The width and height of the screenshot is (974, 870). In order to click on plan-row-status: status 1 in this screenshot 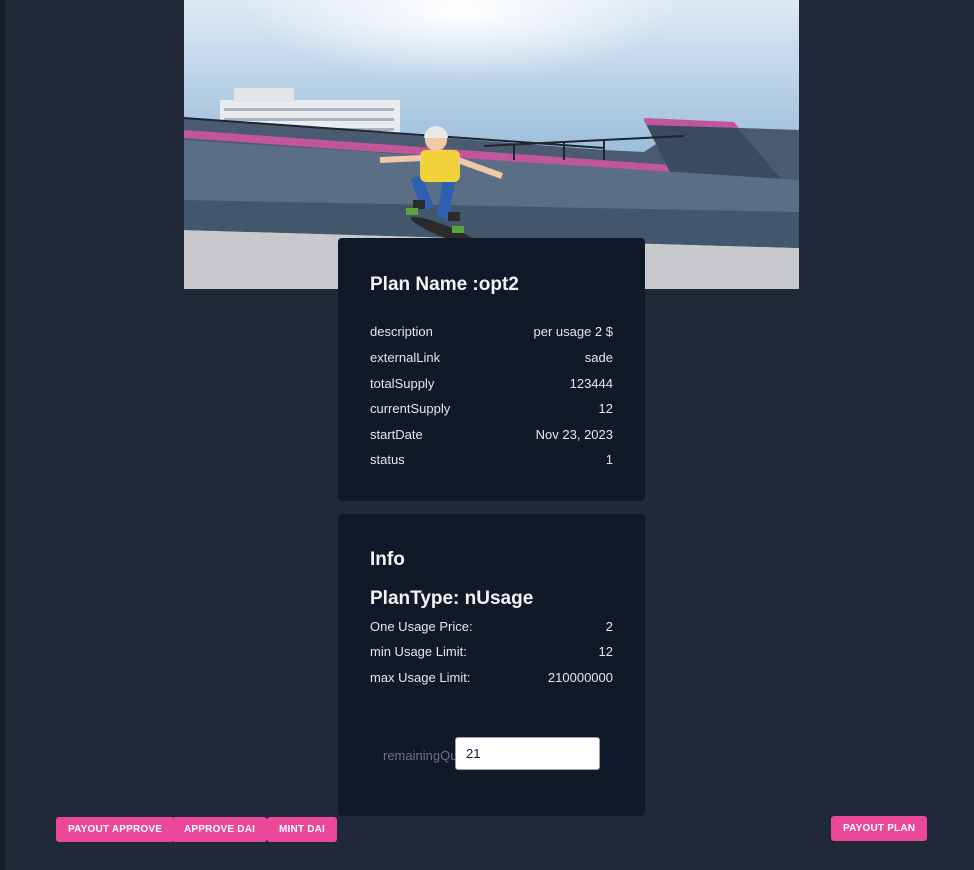, I will do `click(491, 459)`.